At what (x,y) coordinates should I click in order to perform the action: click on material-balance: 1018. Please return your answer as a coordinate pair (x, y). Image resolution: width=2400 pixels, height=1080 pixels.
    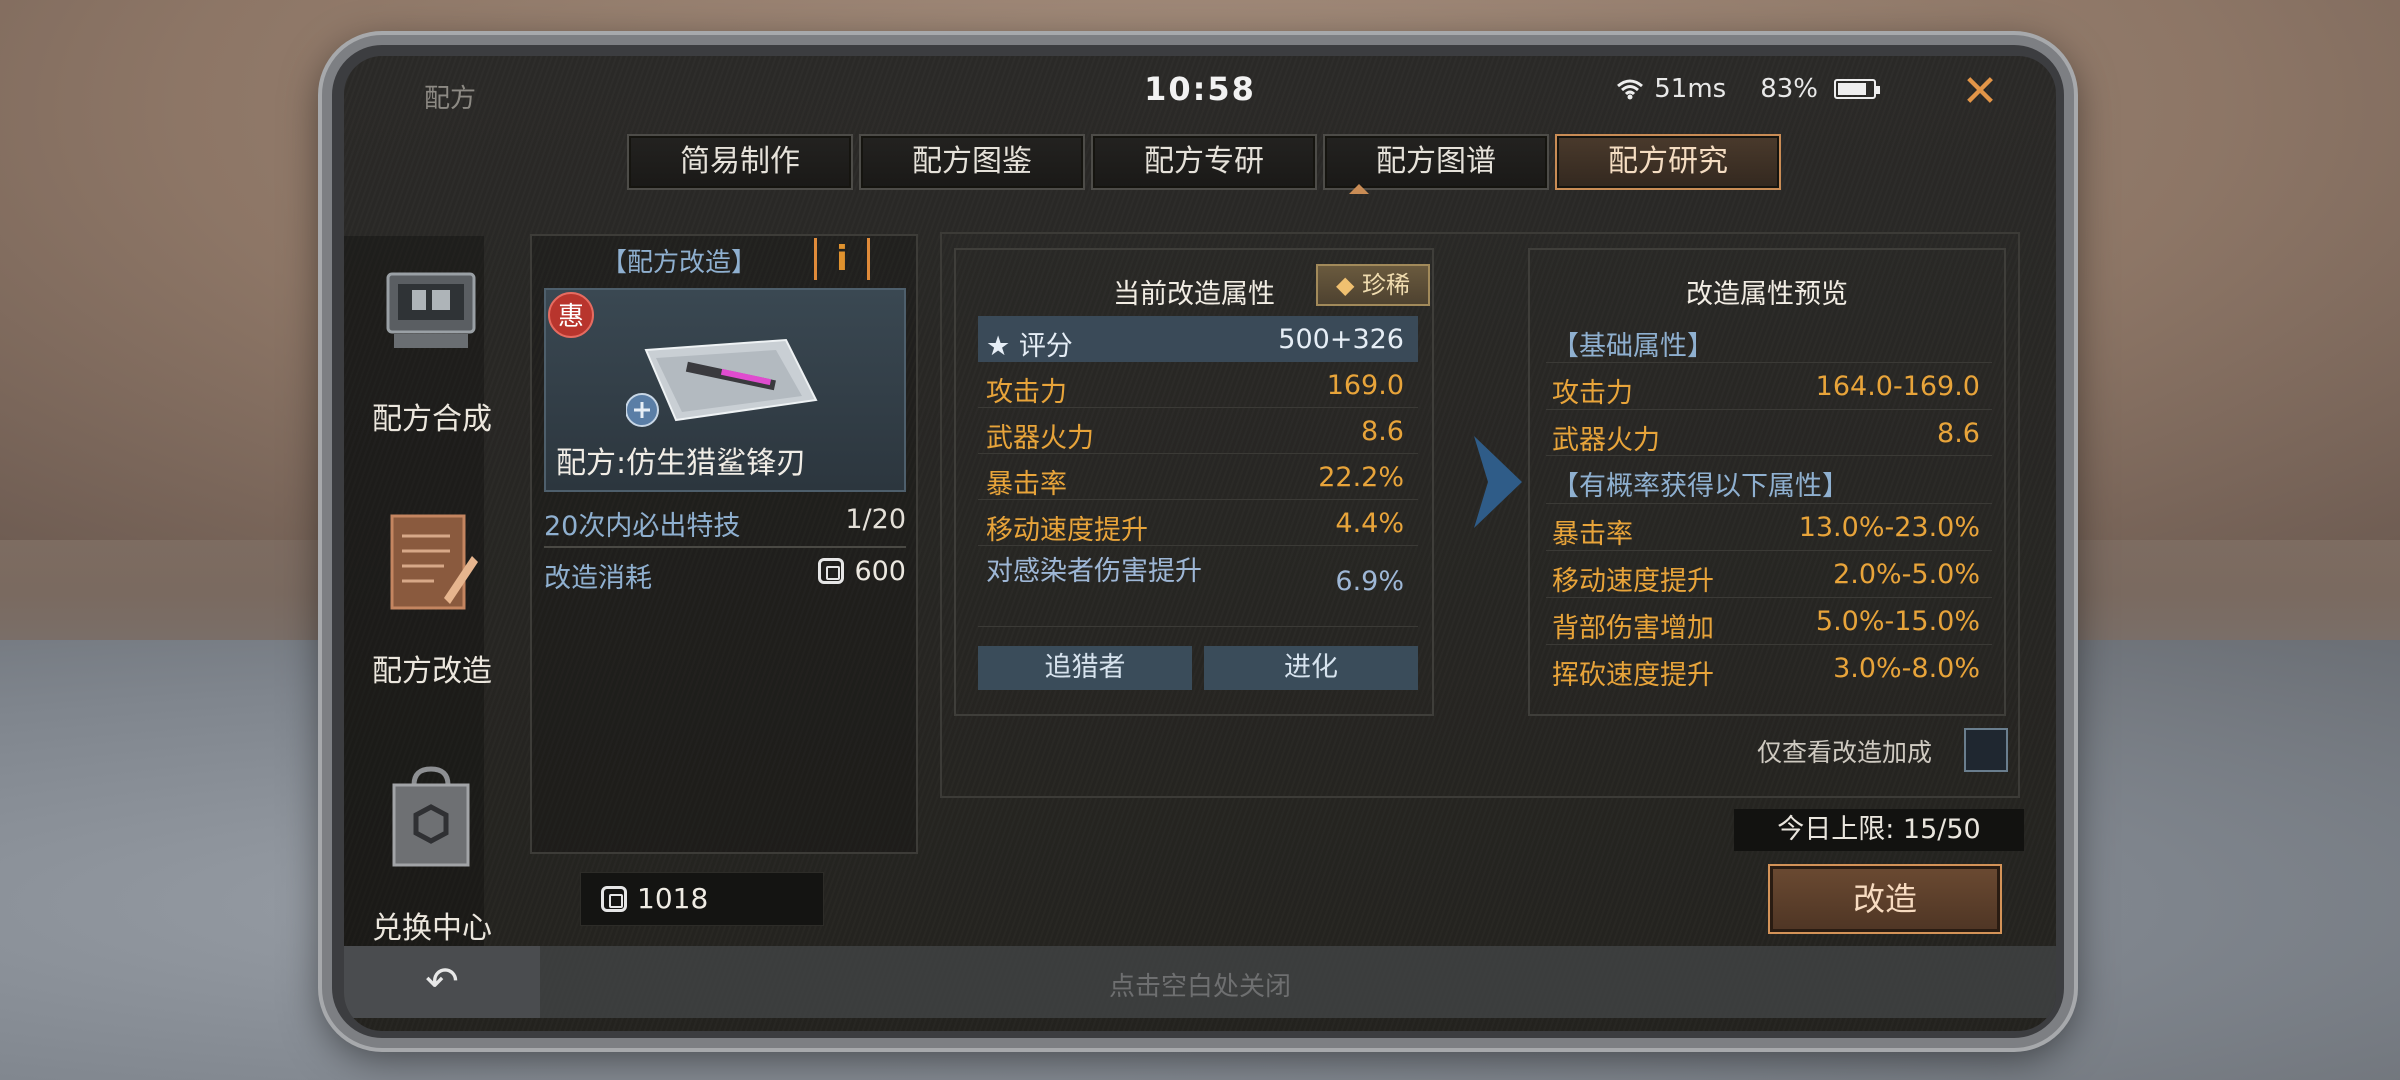
    Looking at the image, I should click on (702, 899).